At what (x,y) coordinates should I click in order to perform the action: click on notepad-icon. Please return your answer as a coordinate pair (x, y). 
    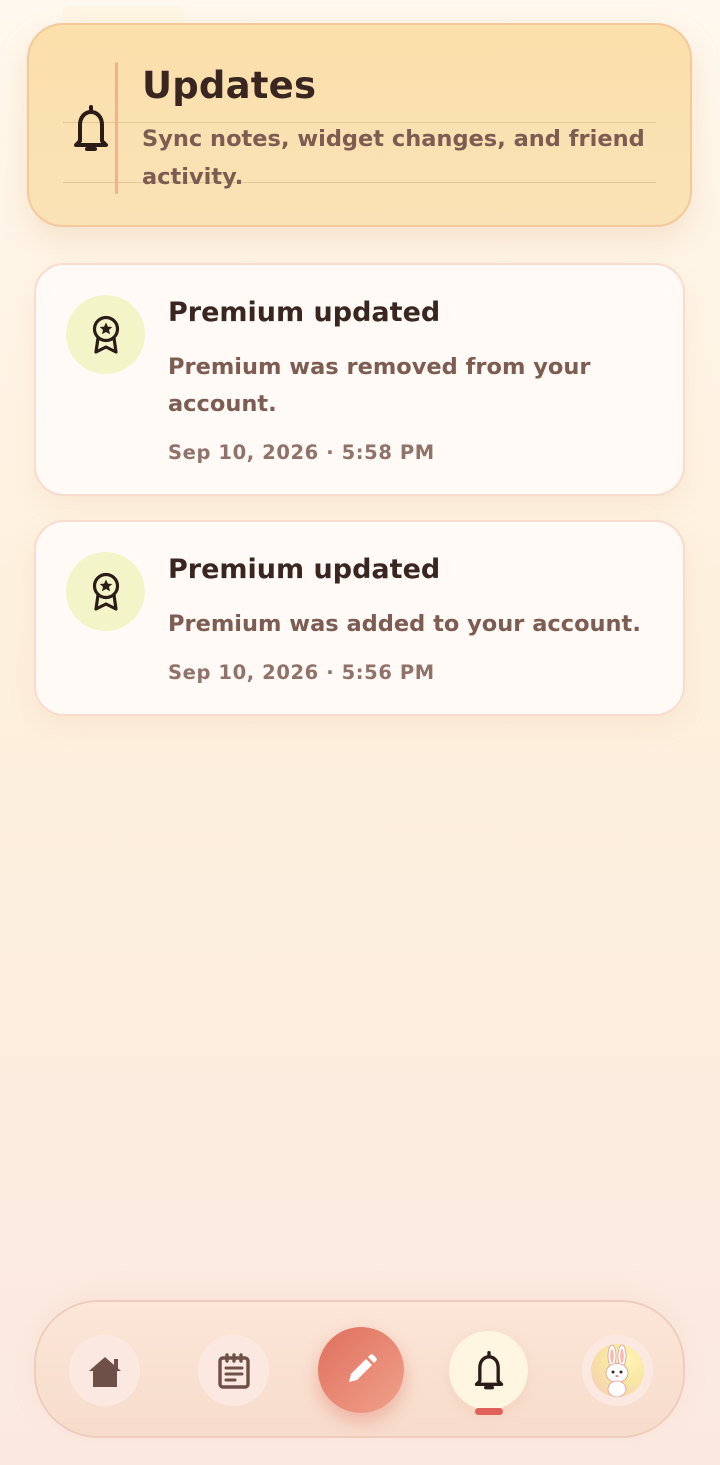
    Looking at the image, I should click on (233, 1370).